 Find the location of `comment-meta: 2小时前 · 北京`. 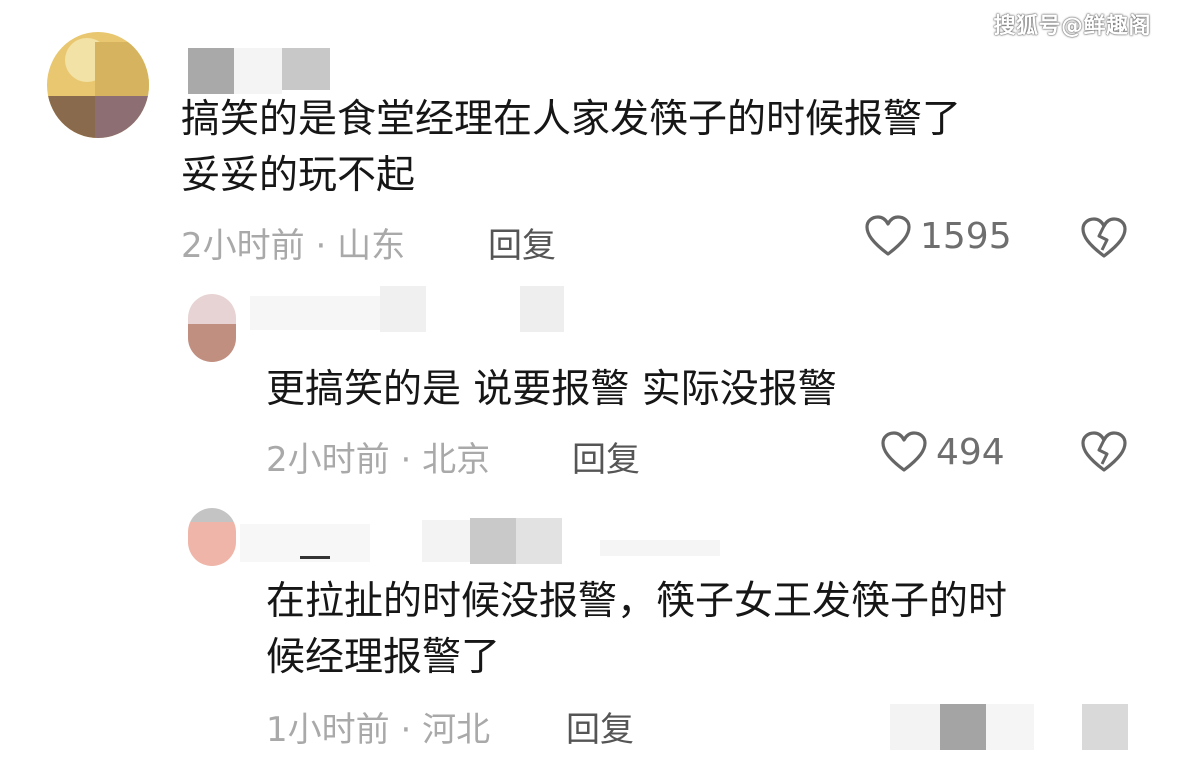

comment-meta: 2小时前 · 北京 is located at coordinates (378, 456).